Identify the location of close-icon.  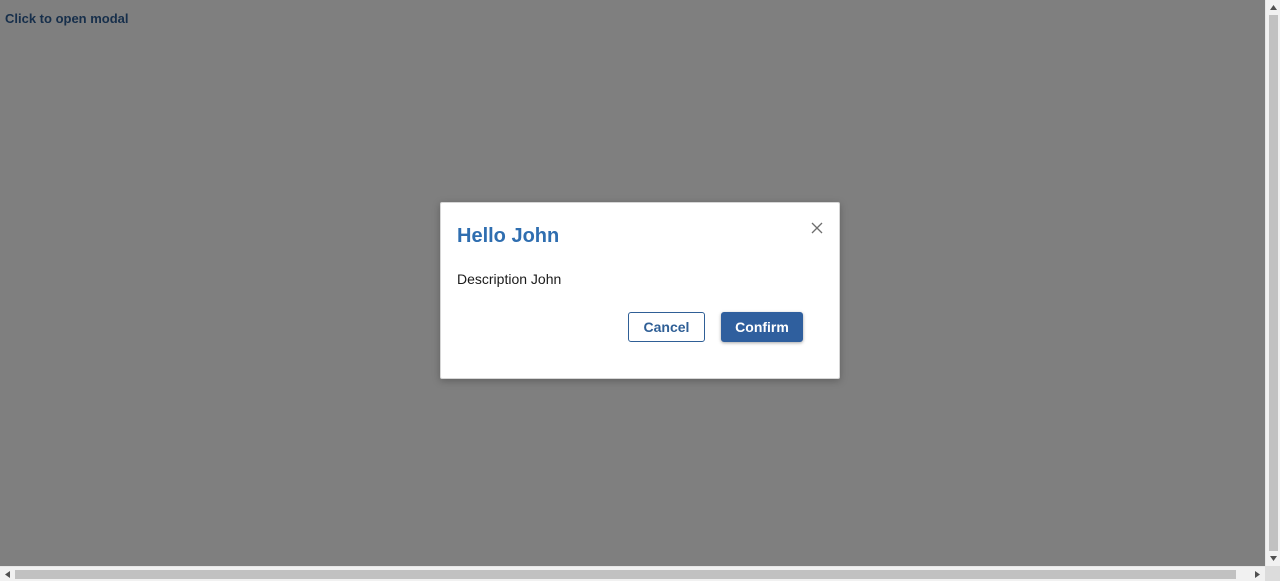
(817, 228).